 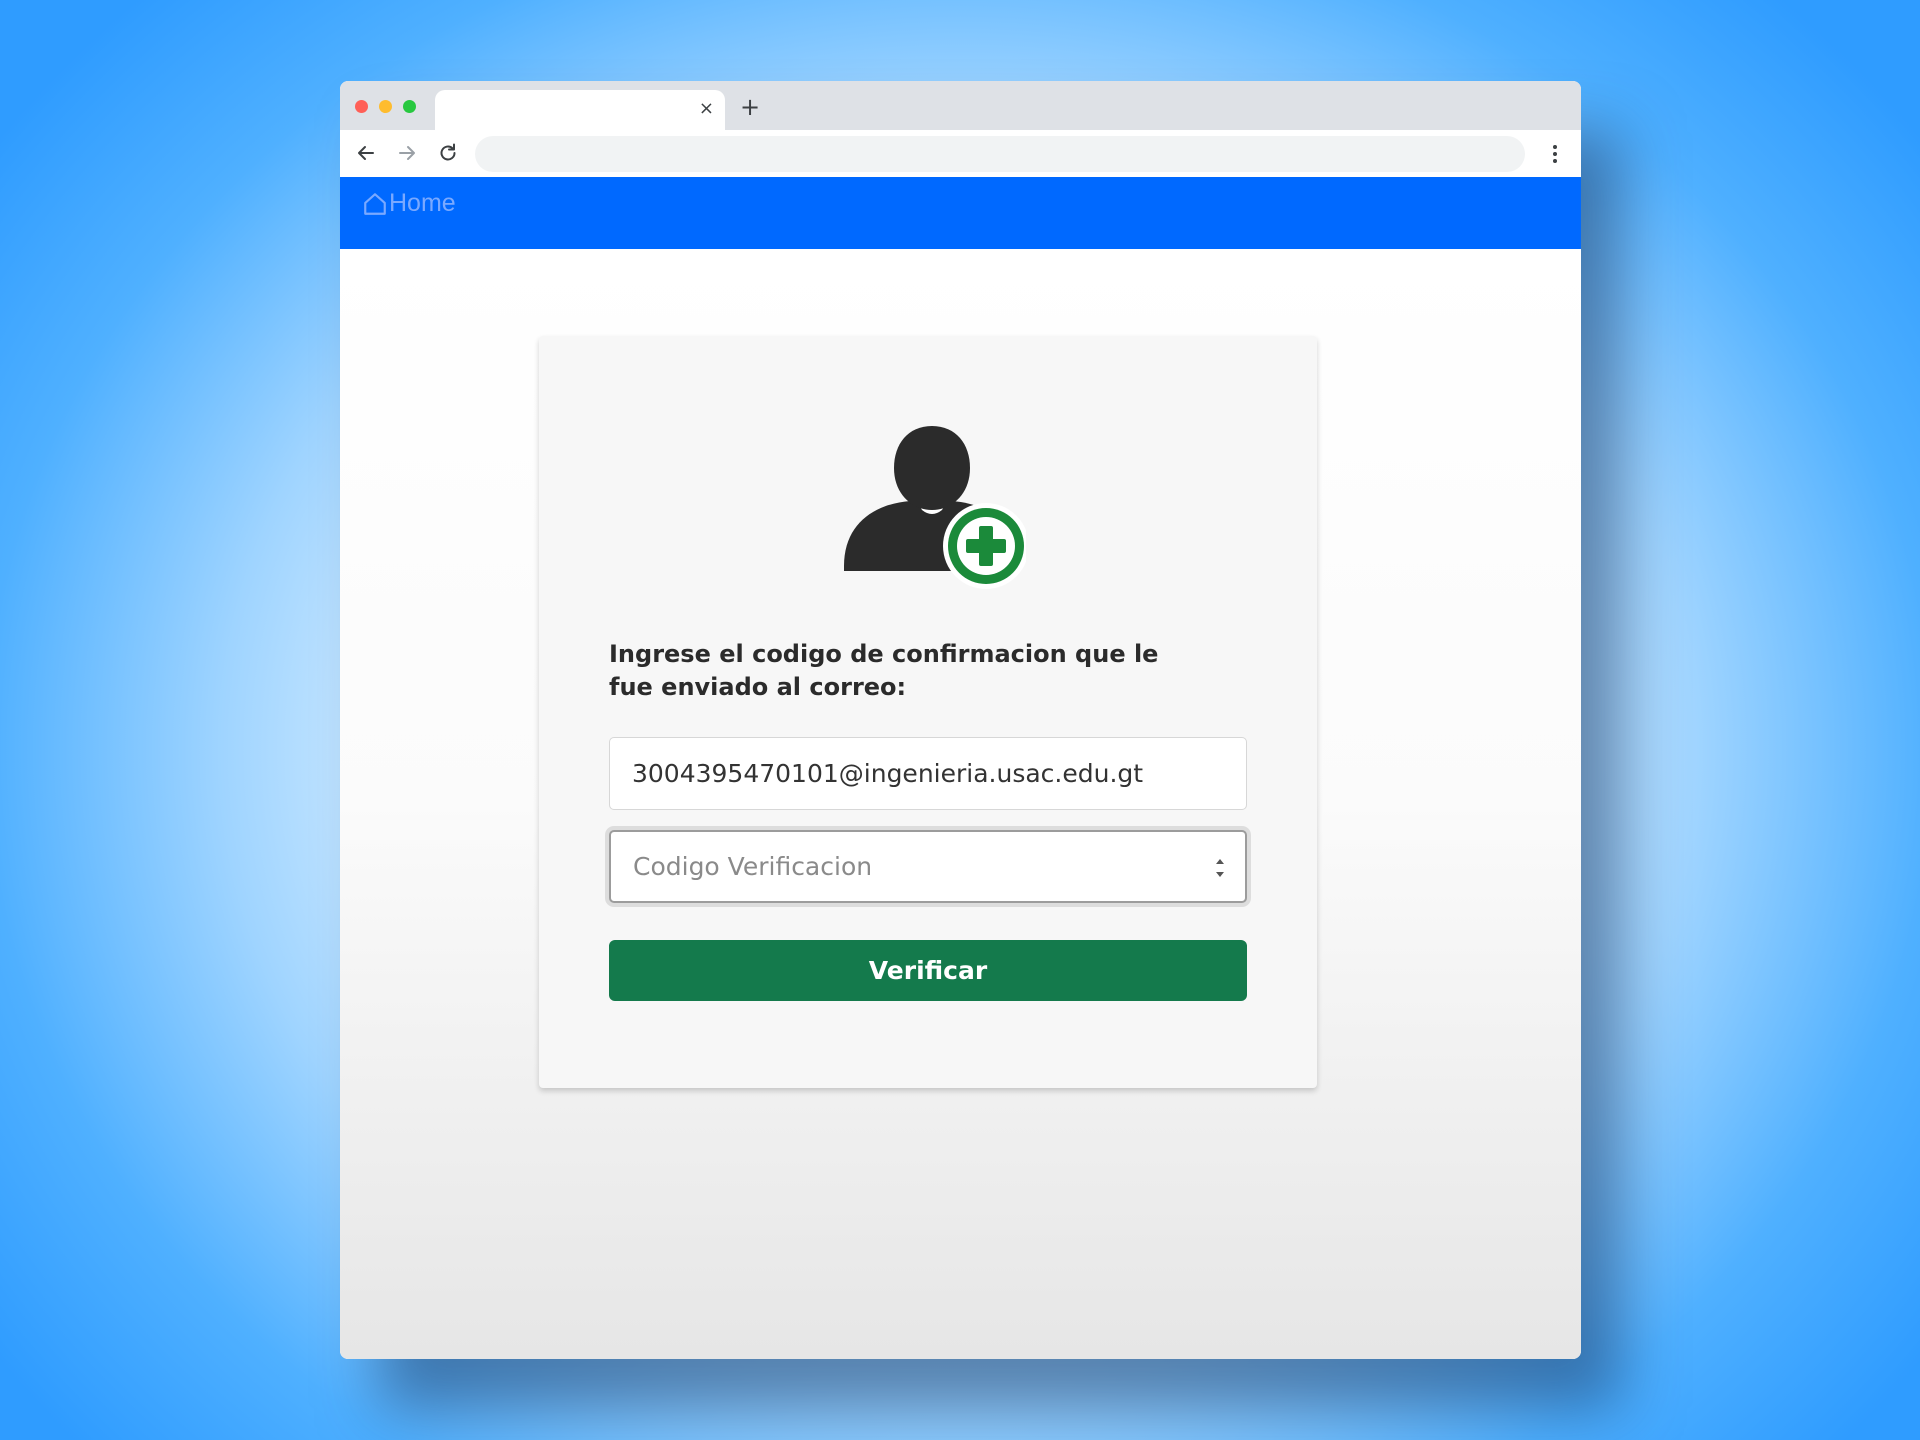 What do you see at coordinates (960, 213) in the screenshot?
I see `site-navbar: Home` at bounding box center [960, 213].